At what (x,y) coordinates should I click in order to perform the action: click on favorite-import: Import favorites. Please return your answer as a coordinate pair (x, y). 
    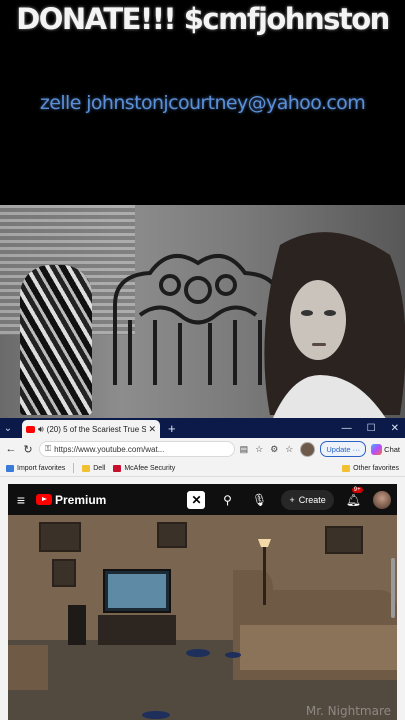
    Looking at the image, I should click on (36, 468).